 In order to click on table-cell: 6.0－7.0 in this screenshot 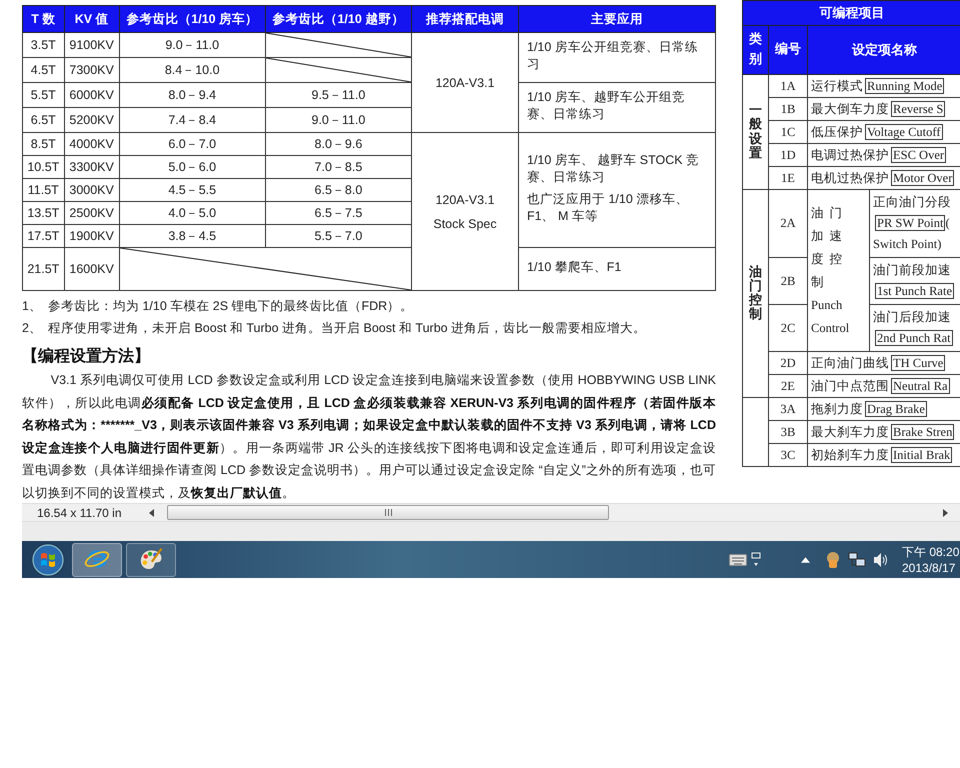, I will do `click(192, 144)`.